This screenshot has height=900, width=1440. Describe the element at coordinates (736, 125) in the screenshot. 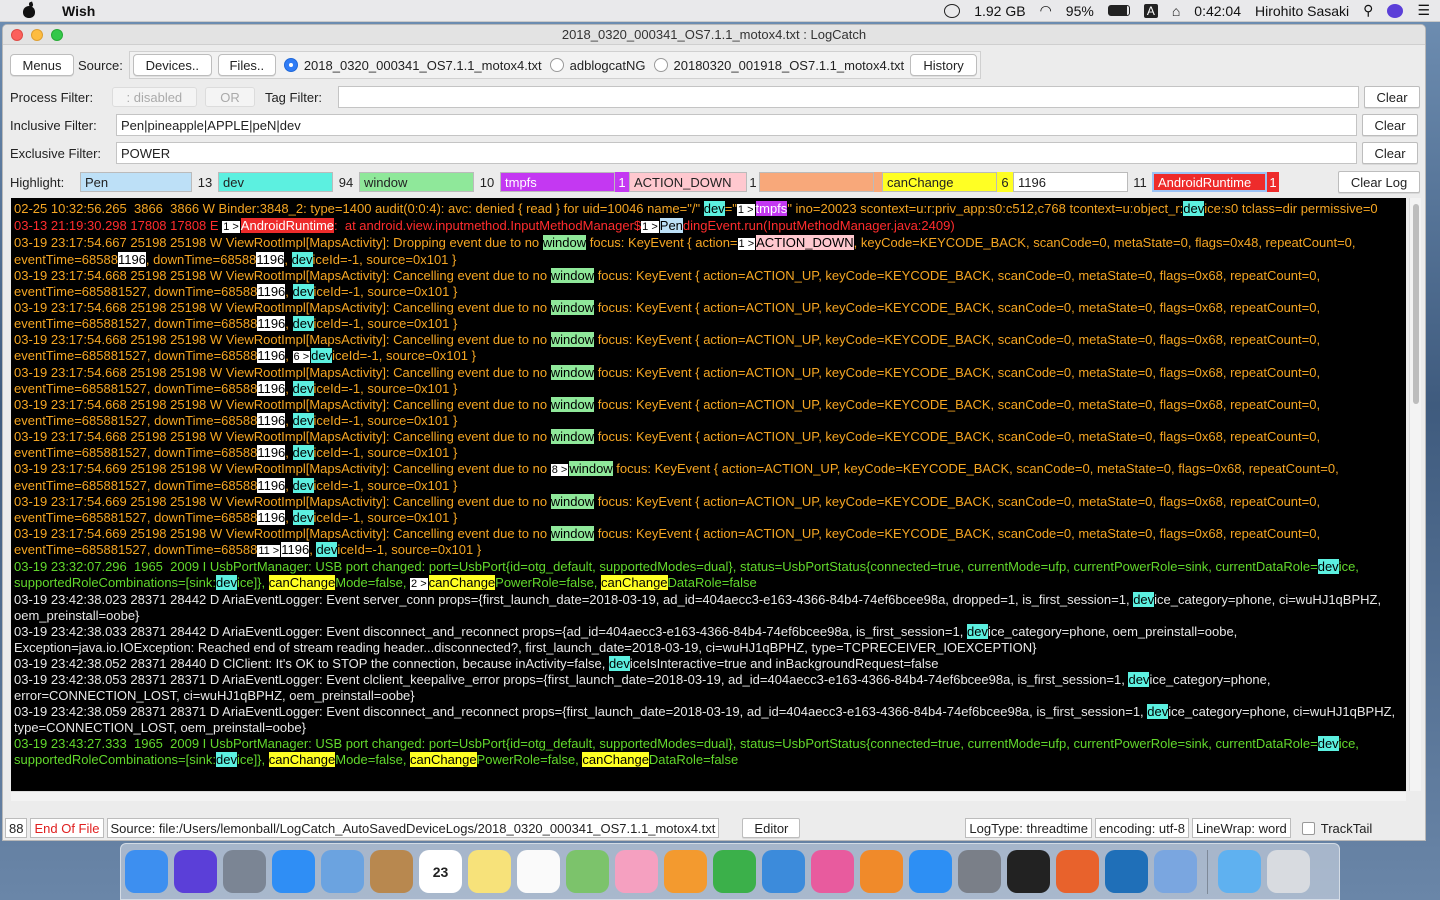

I see `inclusive-filter-input: Pen|pineapple|APPLE|peN|dev` at that location.